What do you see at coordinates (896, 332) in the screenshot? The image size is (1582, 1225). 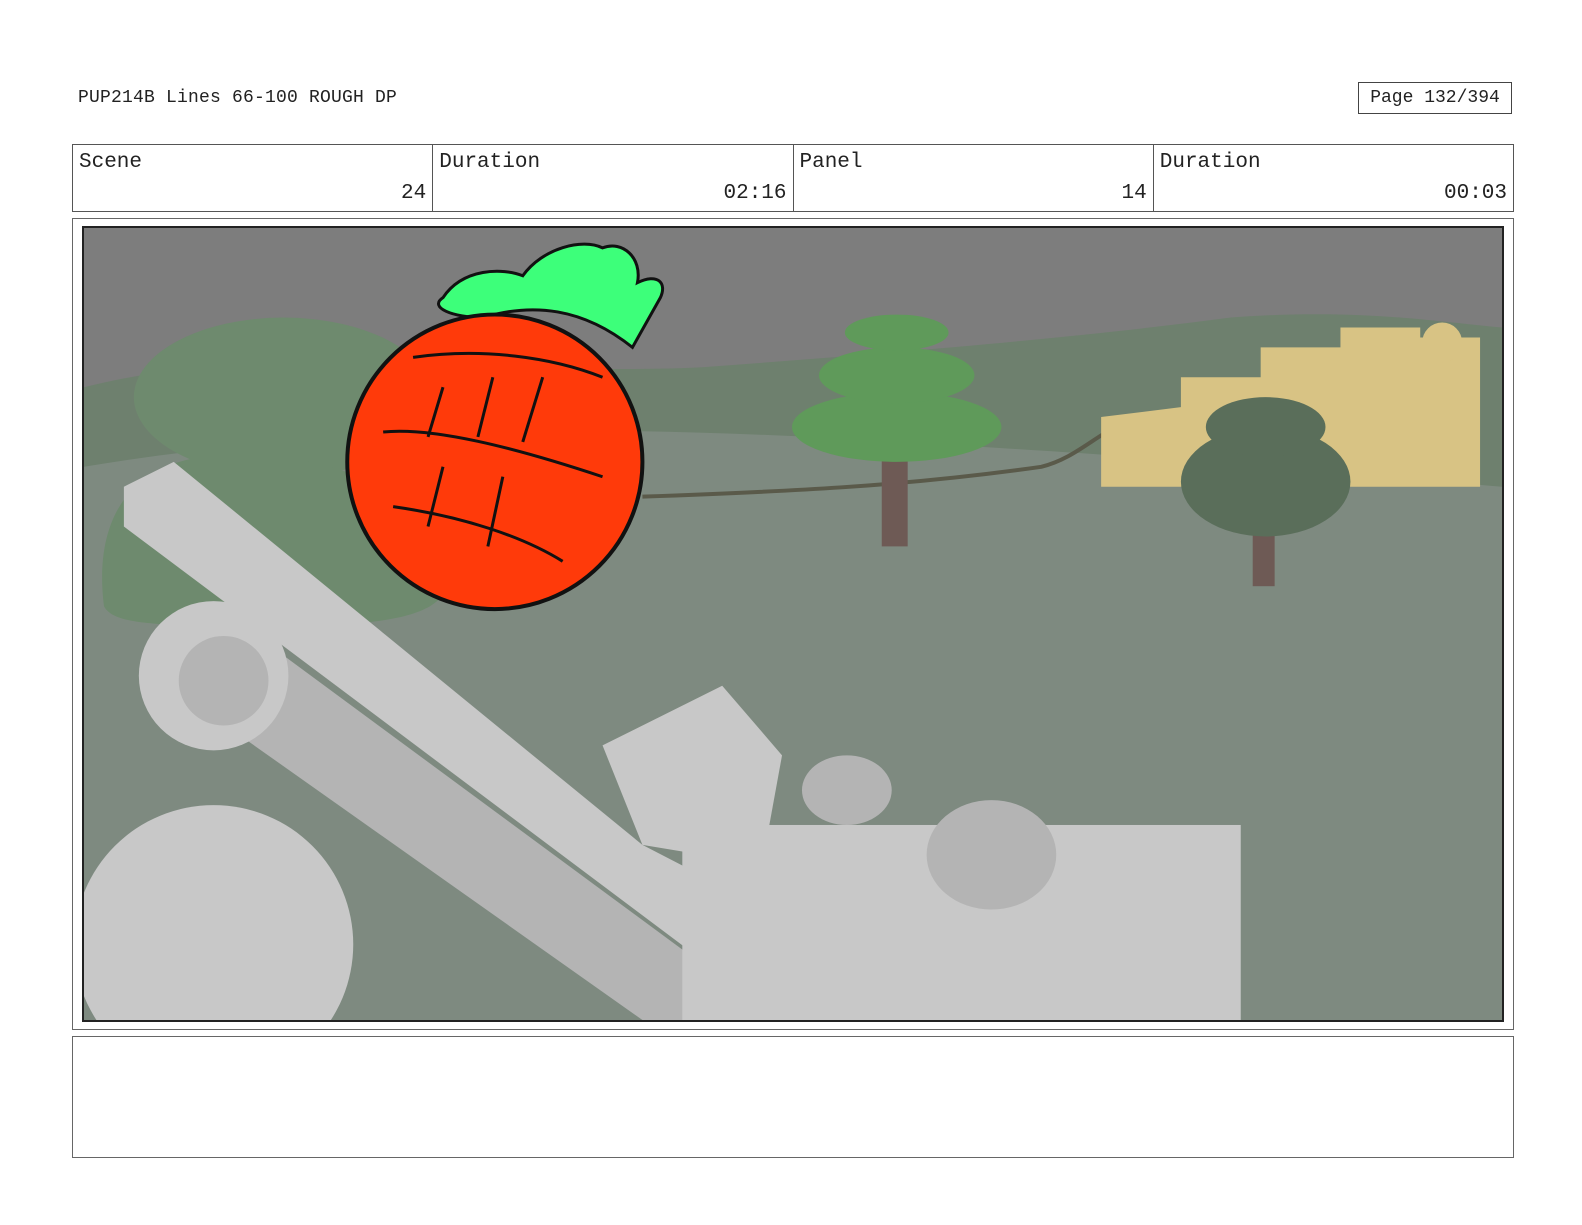 I see `tree-foliage-top` at bounding box center [896, 332].